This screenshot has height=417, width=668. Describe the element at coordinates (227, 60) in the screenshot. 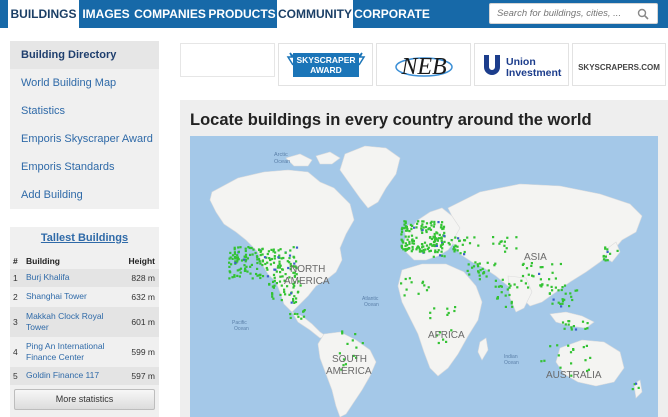

I see `banner-blank` at that location.